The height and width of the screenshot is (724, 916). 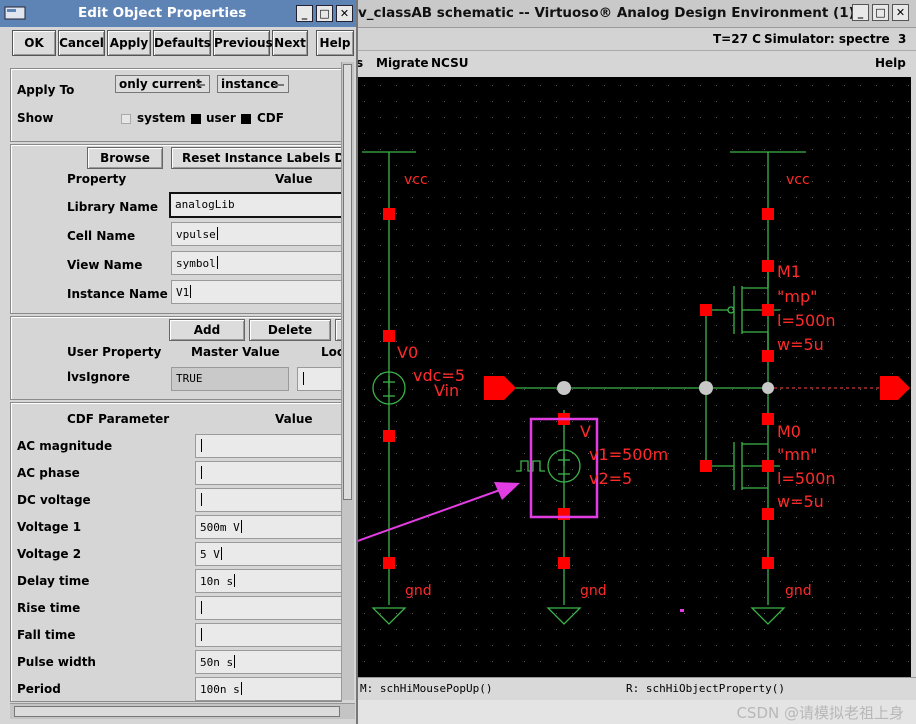 I want to click on show-user-checkbox, so click(x=196, y=119).